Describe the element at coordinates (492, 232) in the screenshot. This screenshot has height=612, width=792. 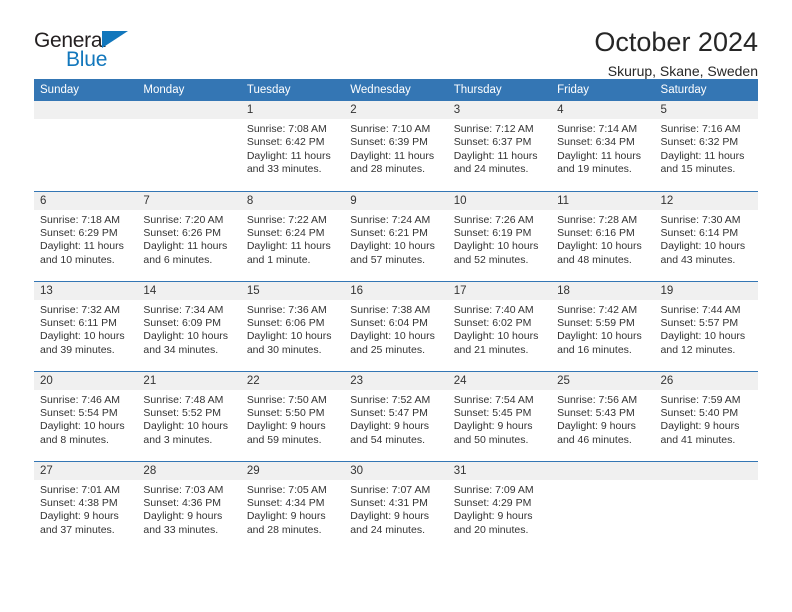
I see `sunset-text: Sunset: 6:19 PM` at that location.